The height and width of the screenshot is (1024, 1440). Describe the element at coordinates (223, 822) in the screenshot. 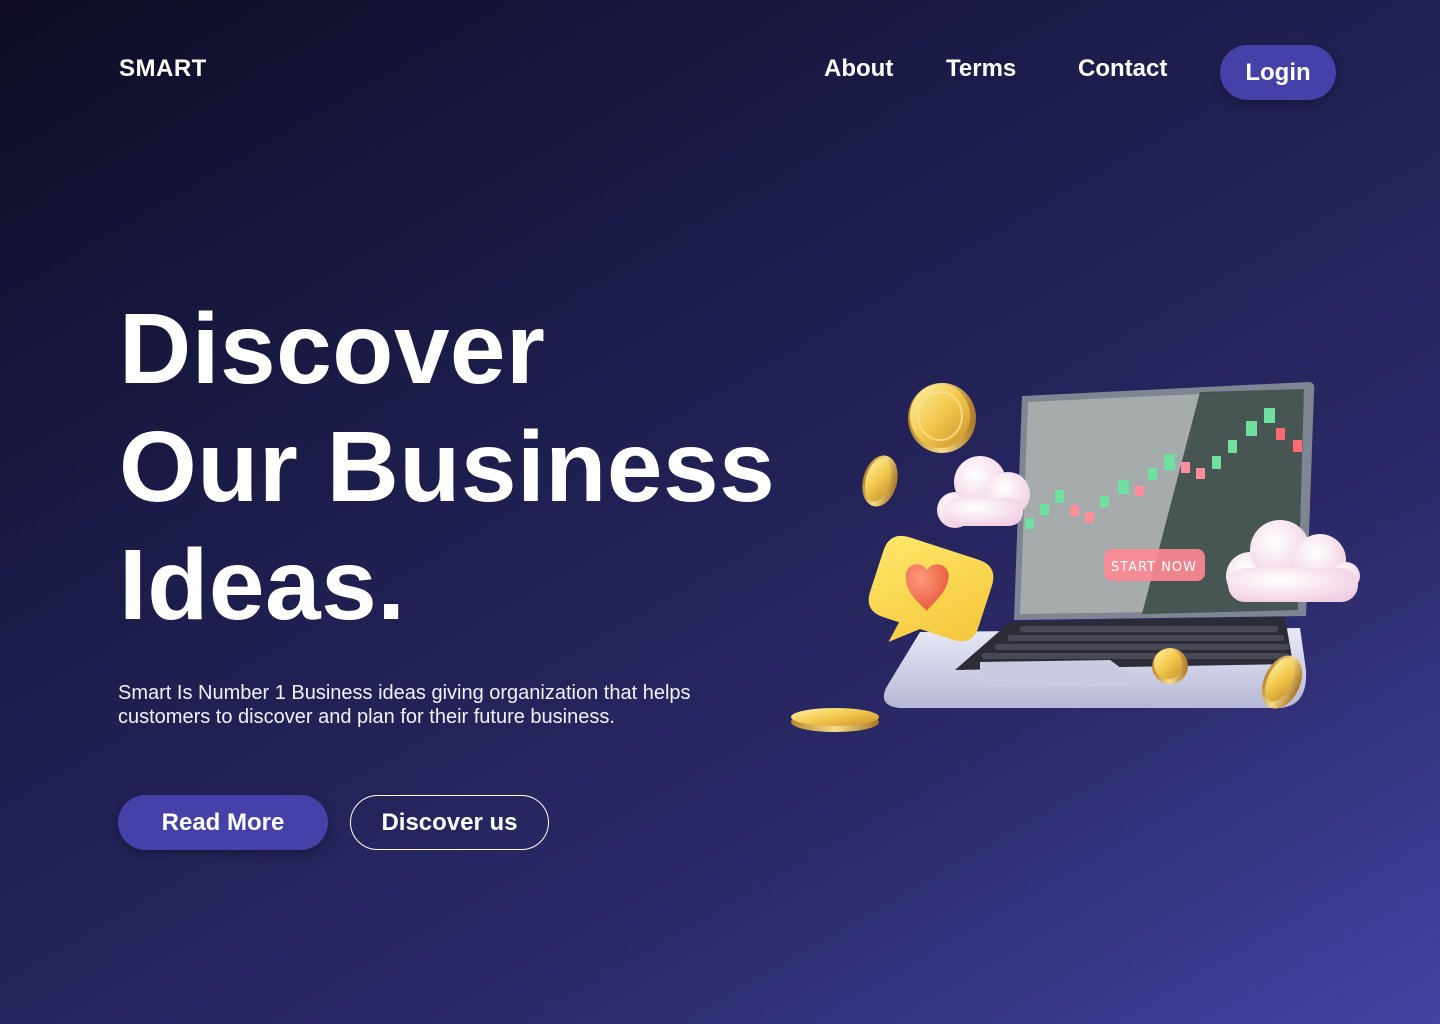

I see `read-more-button: Read More` at that location.